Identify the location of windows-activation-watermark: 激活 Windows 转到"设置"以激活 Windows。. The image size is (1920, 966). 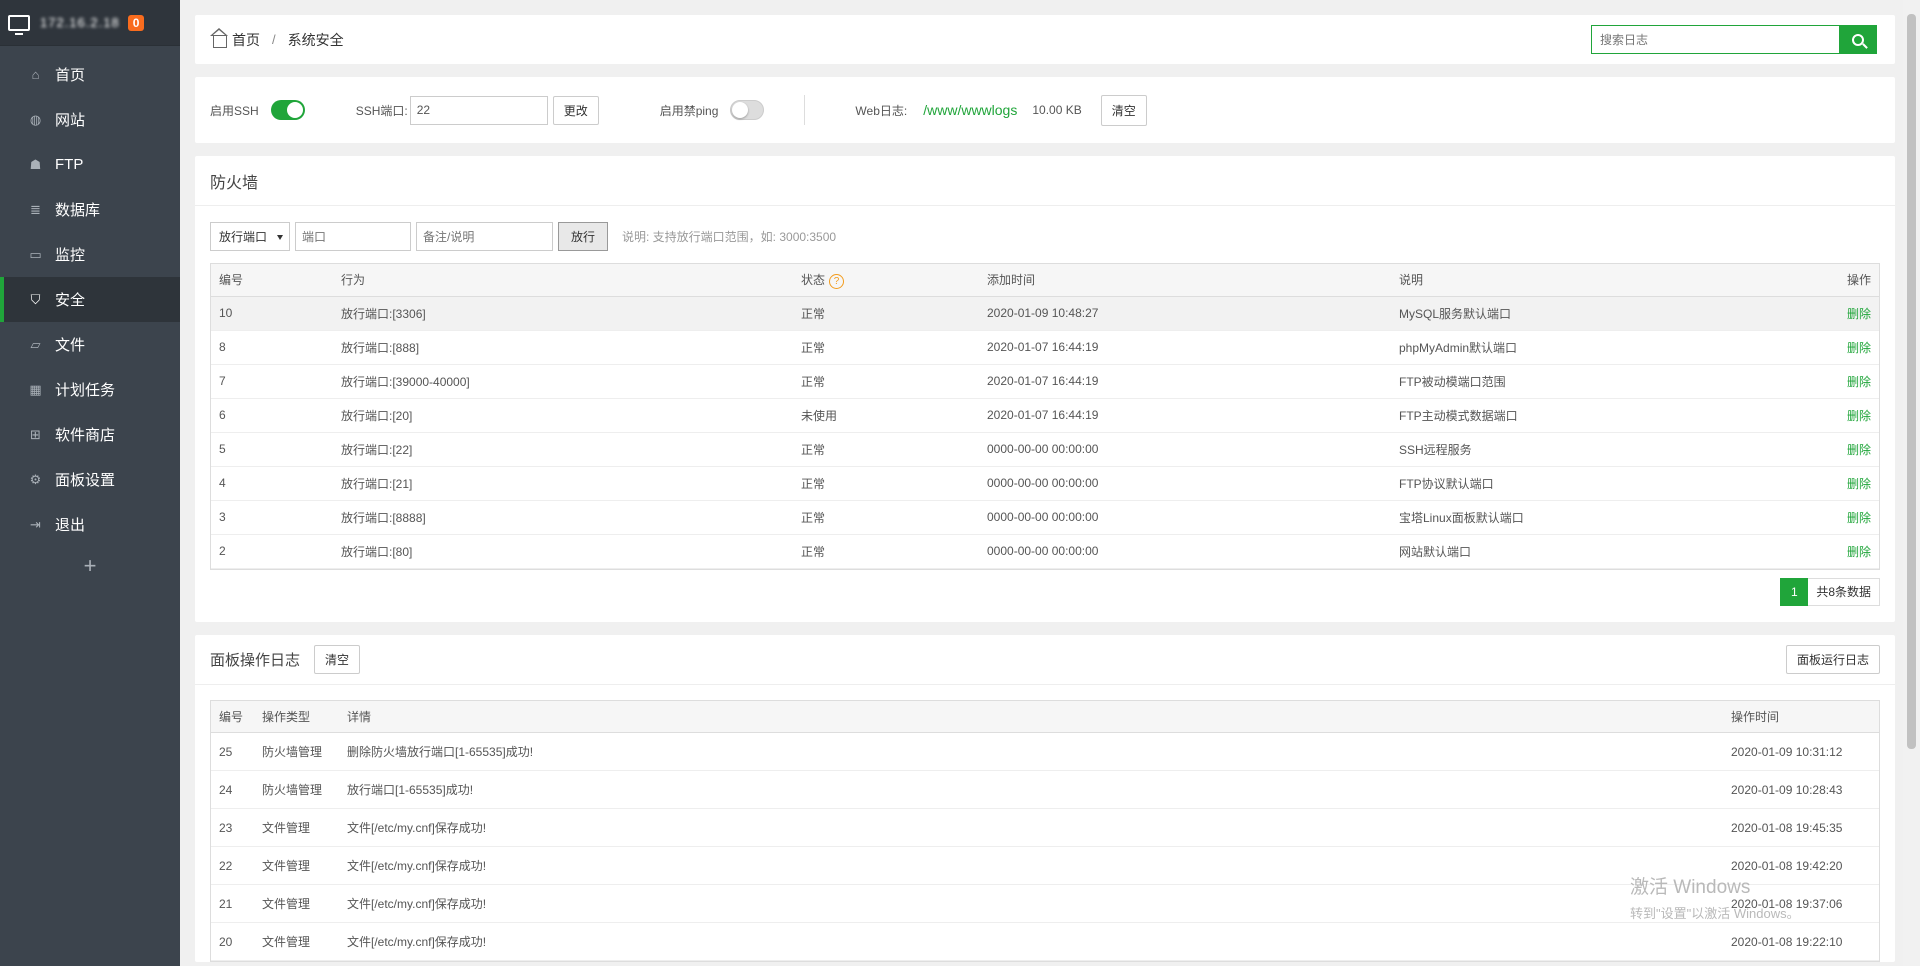
(1715, 897).